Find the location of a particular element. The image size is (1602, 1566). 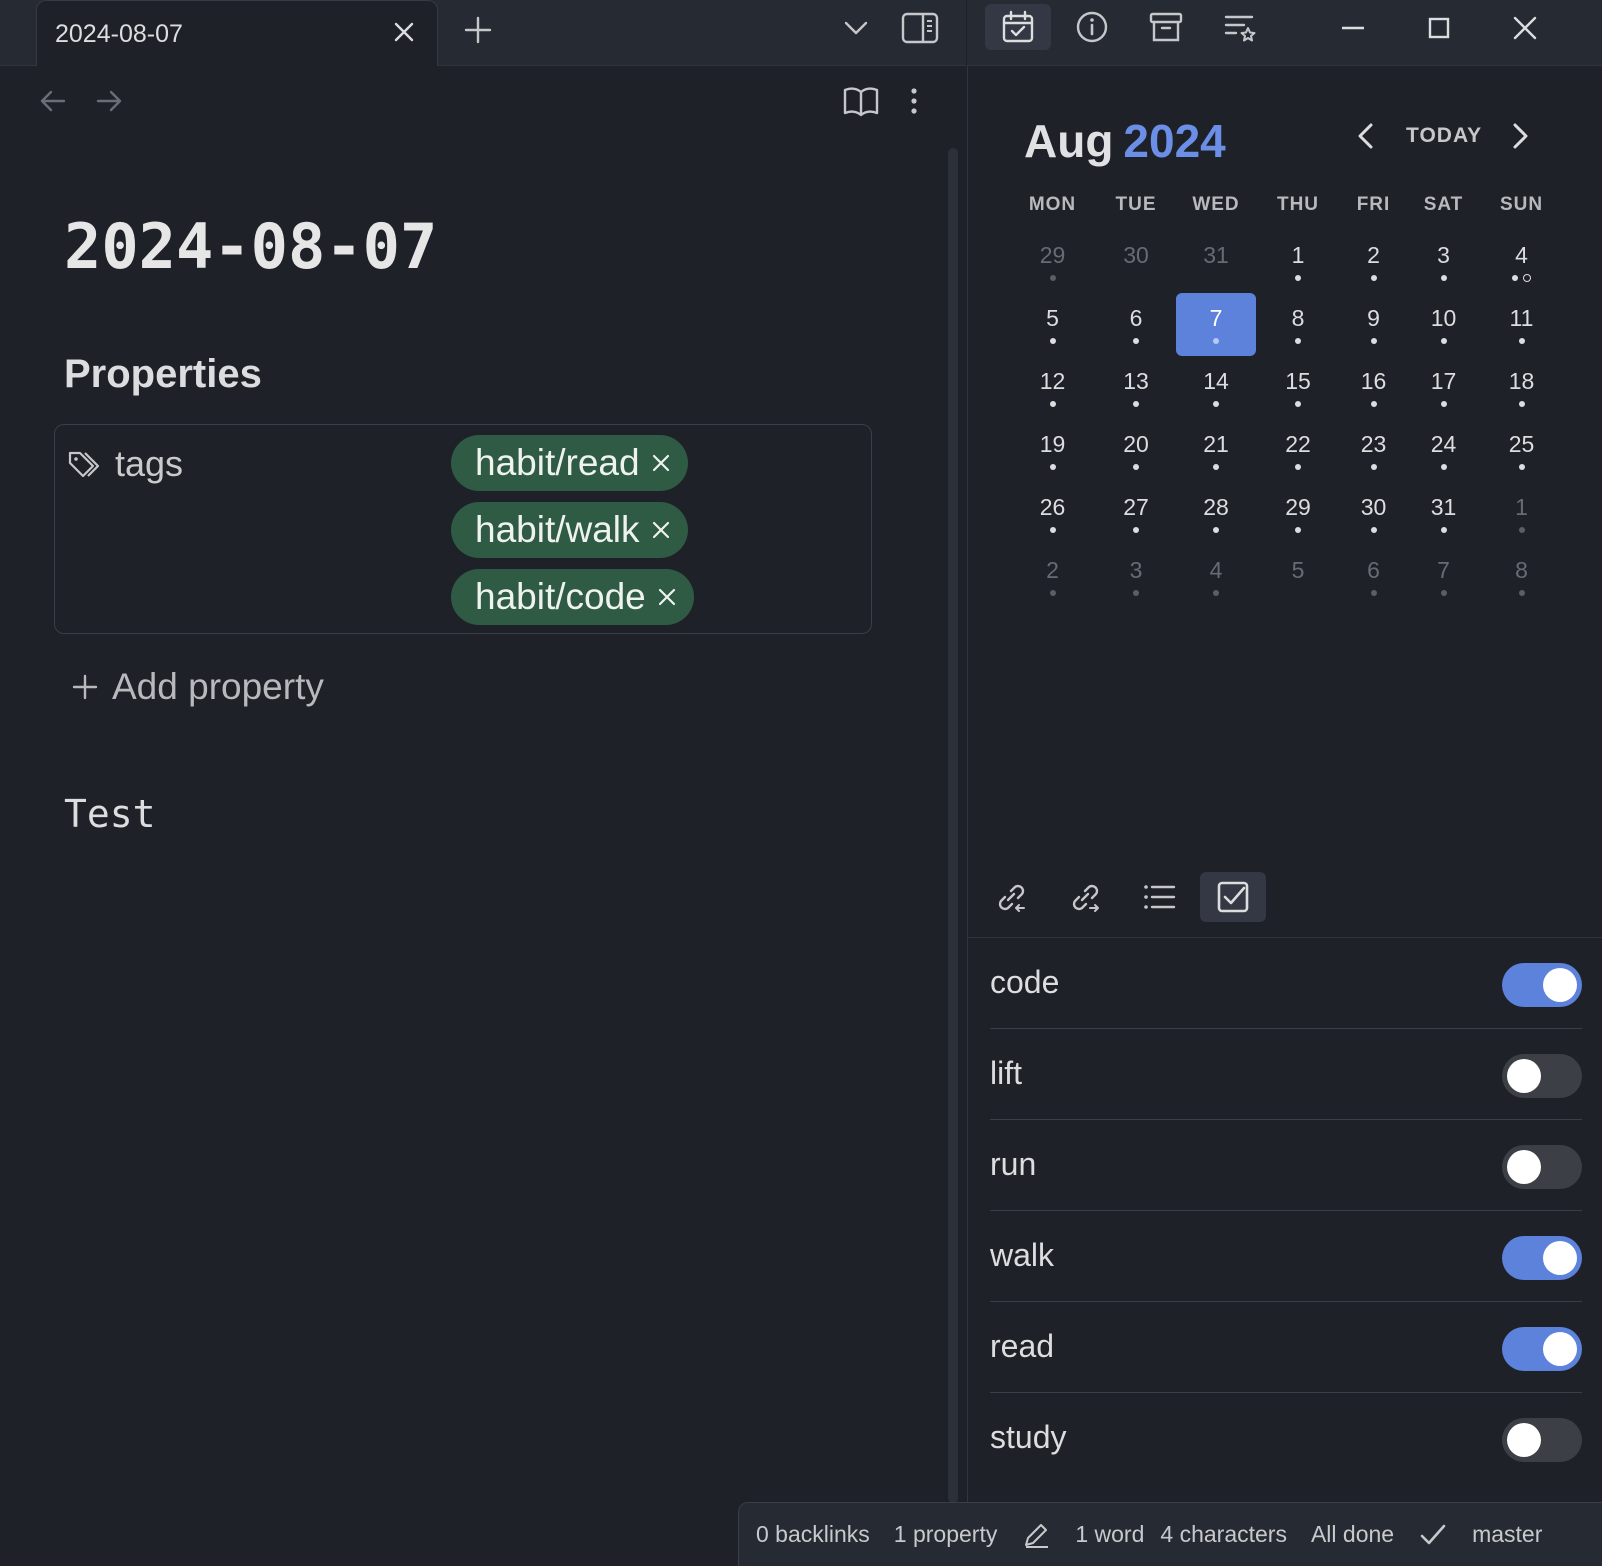

calendar-day: 16 is located at coordinates (1373, 387).